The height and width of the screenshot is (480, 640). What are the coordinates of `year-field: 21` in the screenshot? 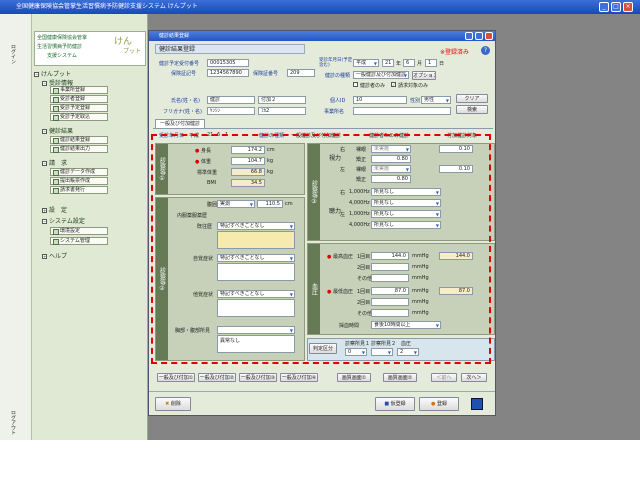 It's located at (388, 63).